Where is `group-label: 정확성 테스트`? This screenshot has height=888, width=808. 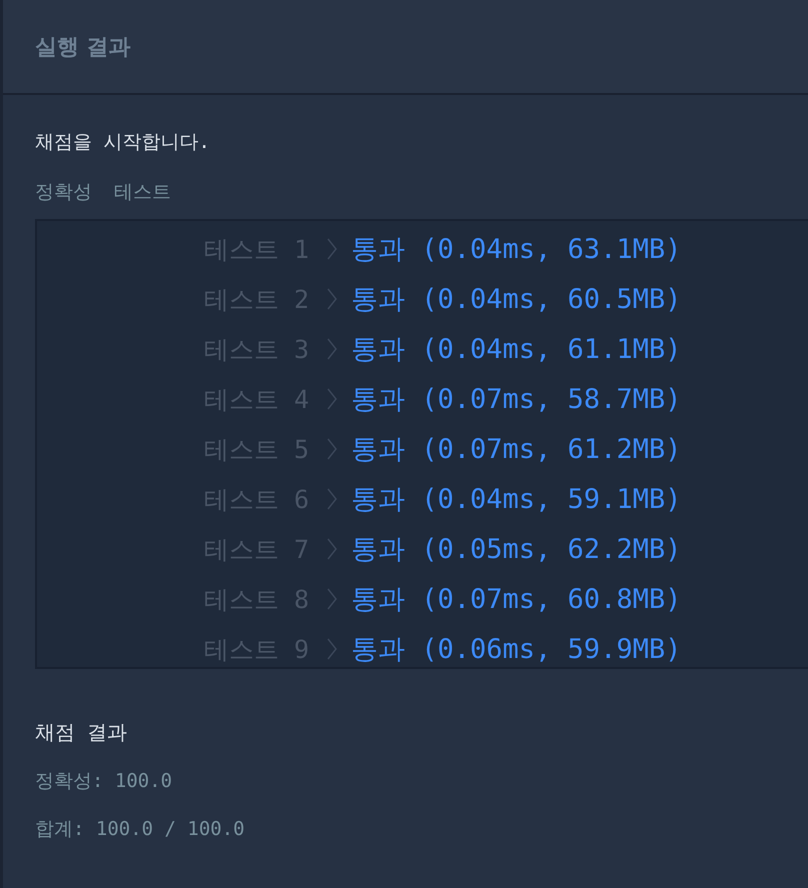
group-label: 정확성 테스트 is located at coordinates (103, 192).